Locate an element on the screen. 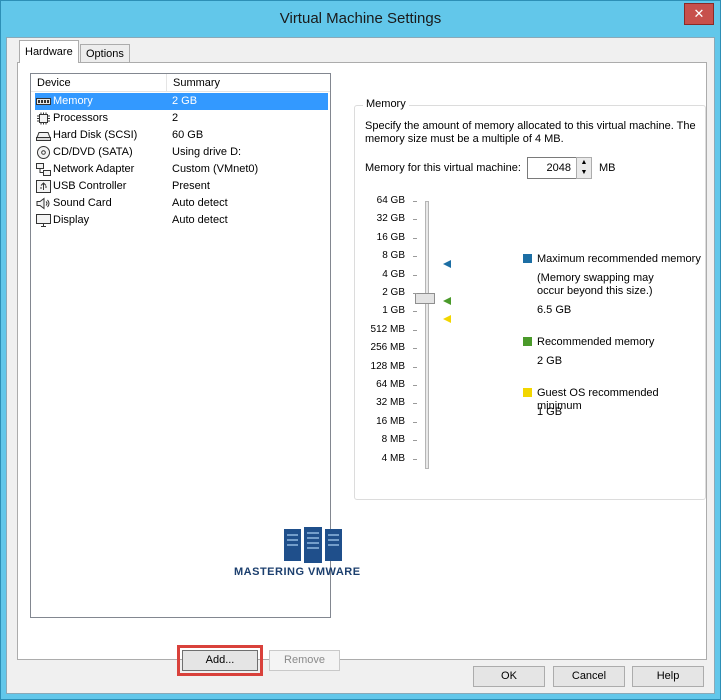 The image size is (721, 700). device-row-display: Display Auto detect is located at coordinates (181, 220).